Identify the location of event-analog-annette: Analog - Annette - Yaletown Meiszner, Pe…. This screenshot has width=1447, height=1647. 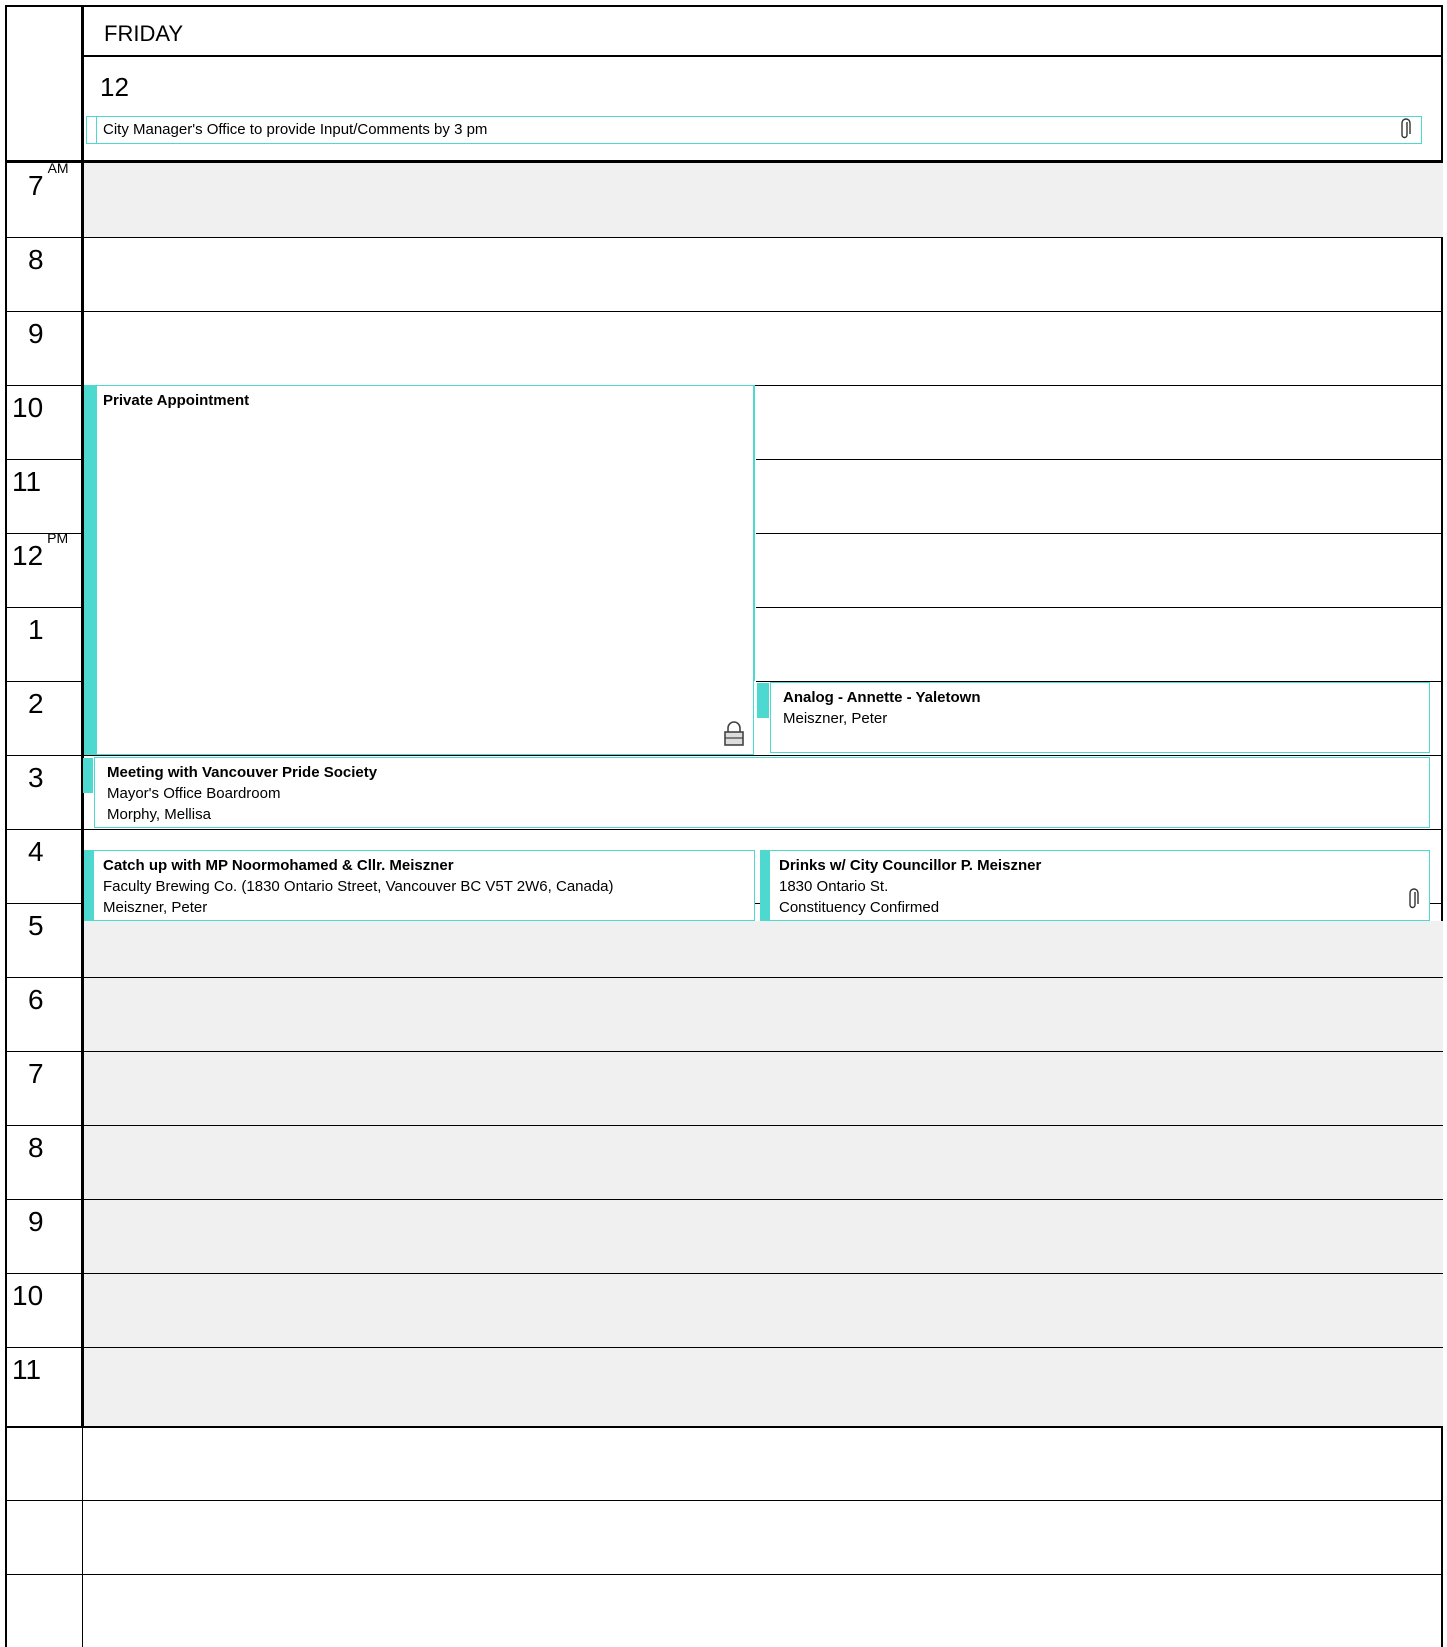
(1093, 717).